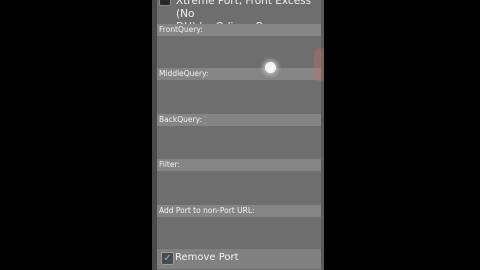  I want to click on touch-cursor-indicator, so click(270, 67).